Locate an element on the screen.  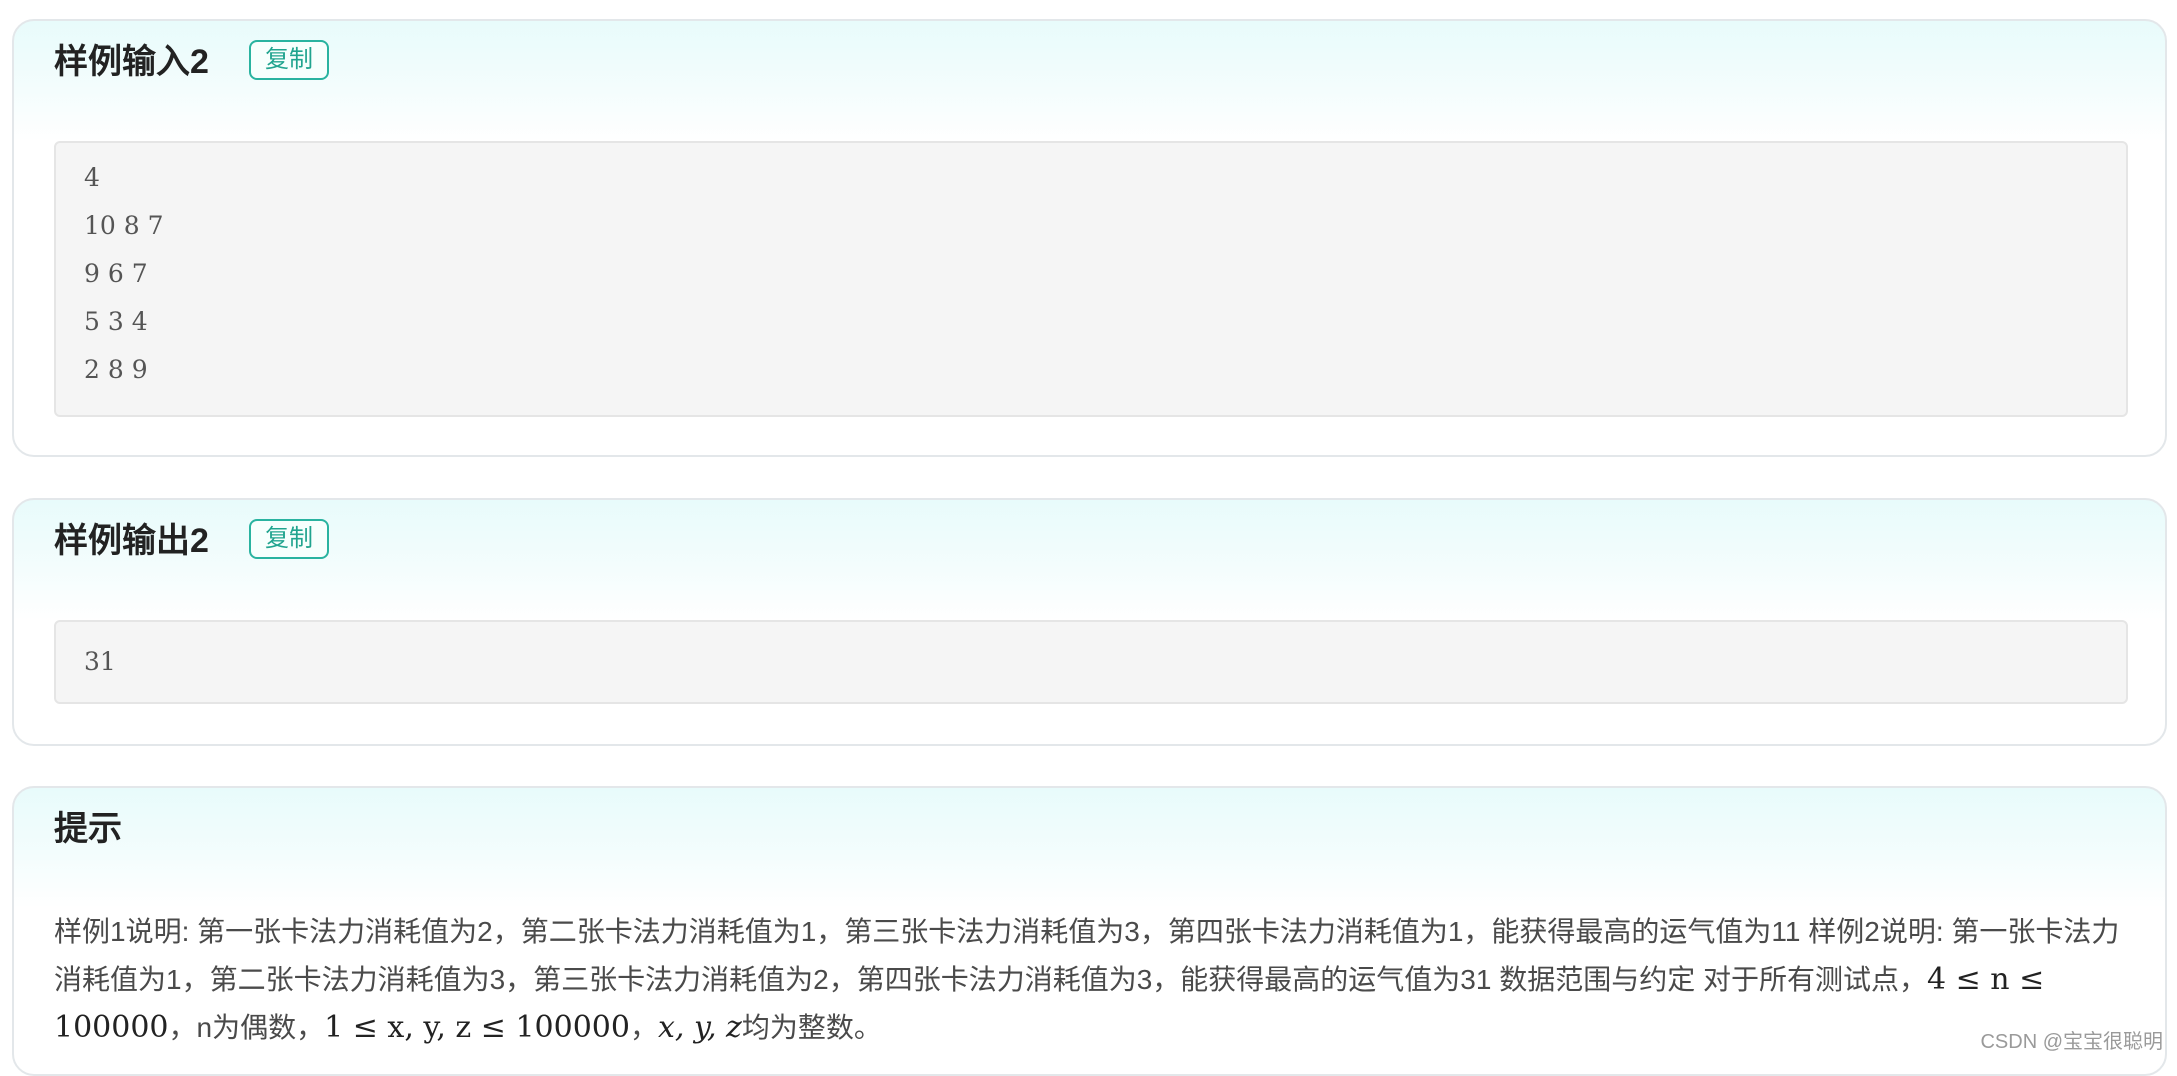
hint-text-part: ， is located at coordinates (643, 1027).